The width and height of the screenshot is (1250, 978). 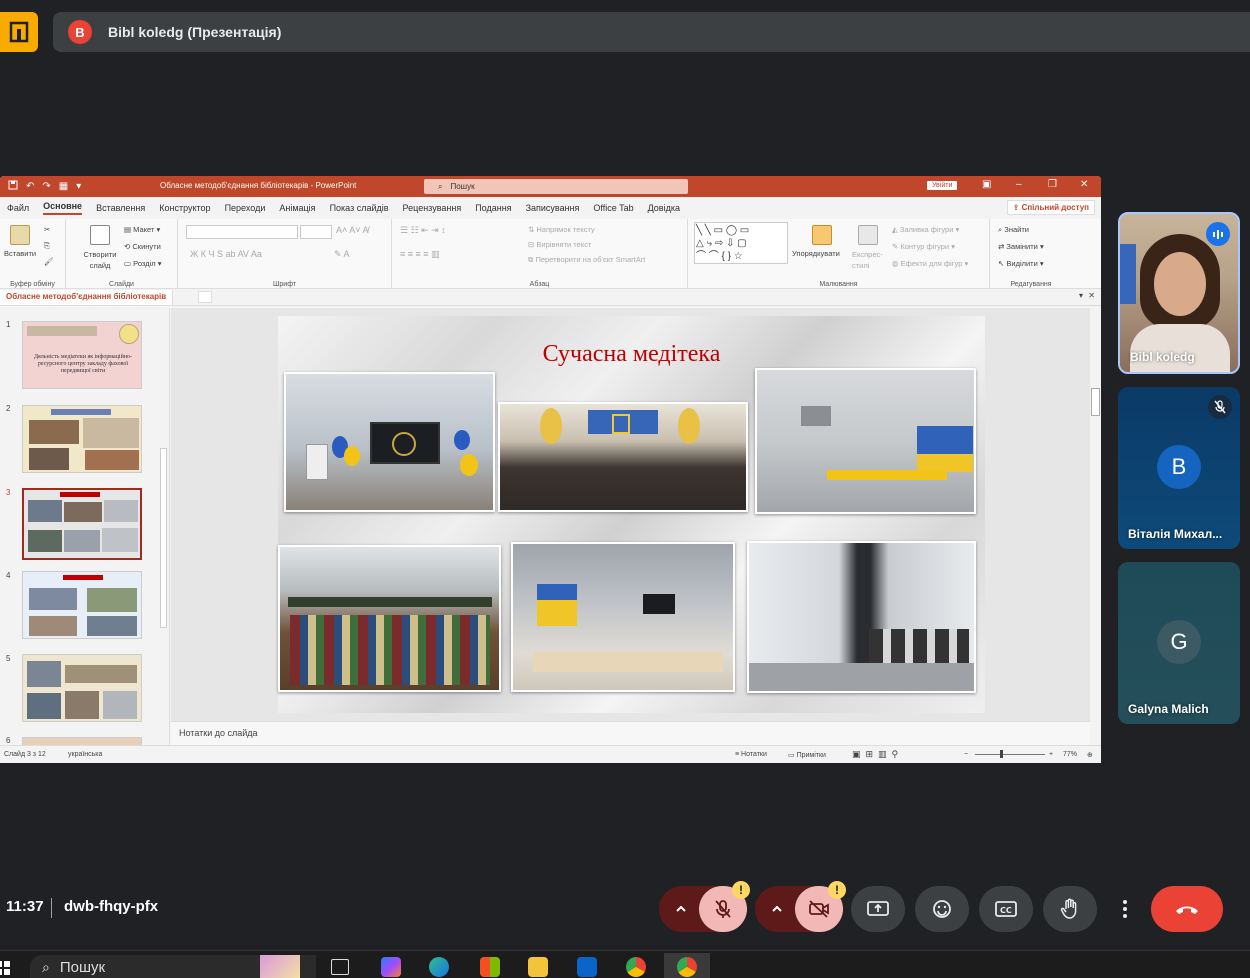 What do you see at coordinates (741, 243) in the screenshot?
I see `shapes-gallery: ╲ ╲ ▭ ◯ ▭ △ ⤷ ⇨ ⇩ ▢ ⌒ ⌒ { } ☆` at bounding box center [741, 243].